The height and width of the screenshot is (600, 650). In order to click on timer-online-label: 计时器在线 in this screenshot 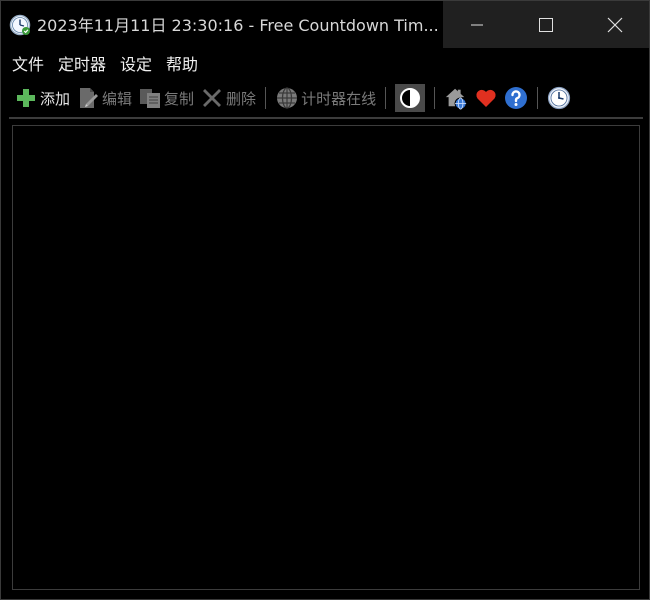, I will do `click(339, 98)`.